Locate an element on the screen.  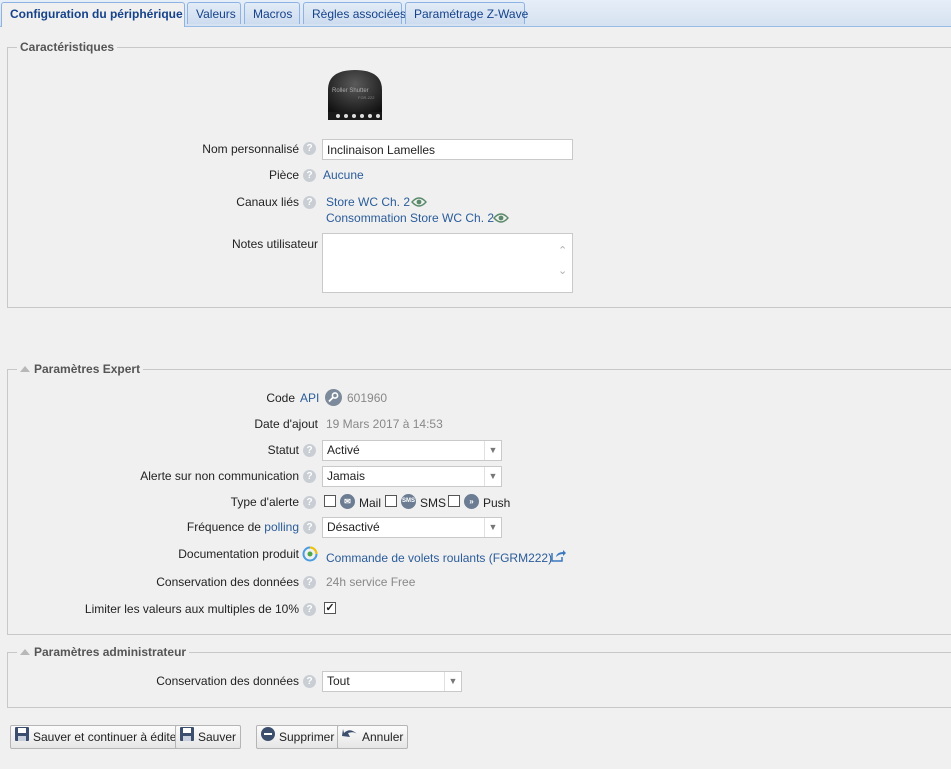
device-image-sublabel: FGR-222 is located at coordinates (366, 97).